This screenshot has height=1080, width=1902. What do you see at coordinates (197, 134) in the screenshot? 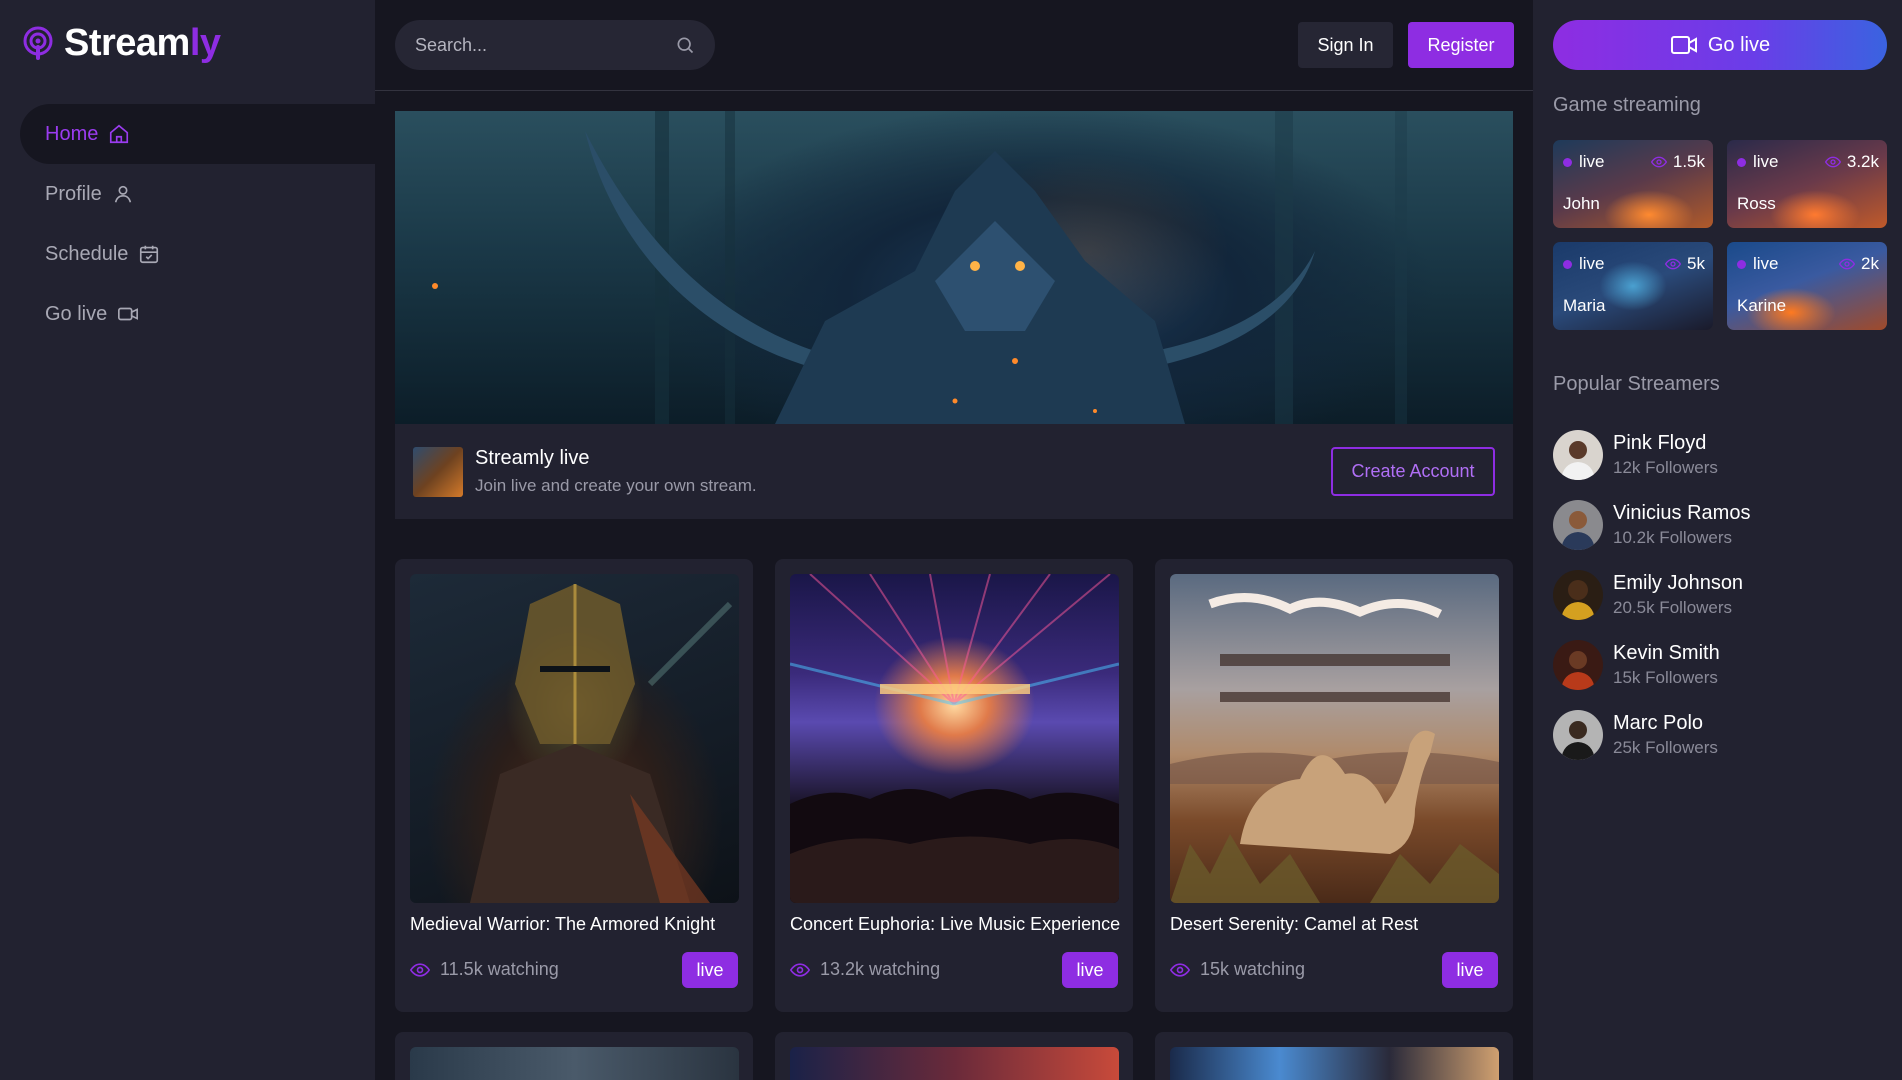
I see `nav-item-home: Home` at bounding box center [197, 134].